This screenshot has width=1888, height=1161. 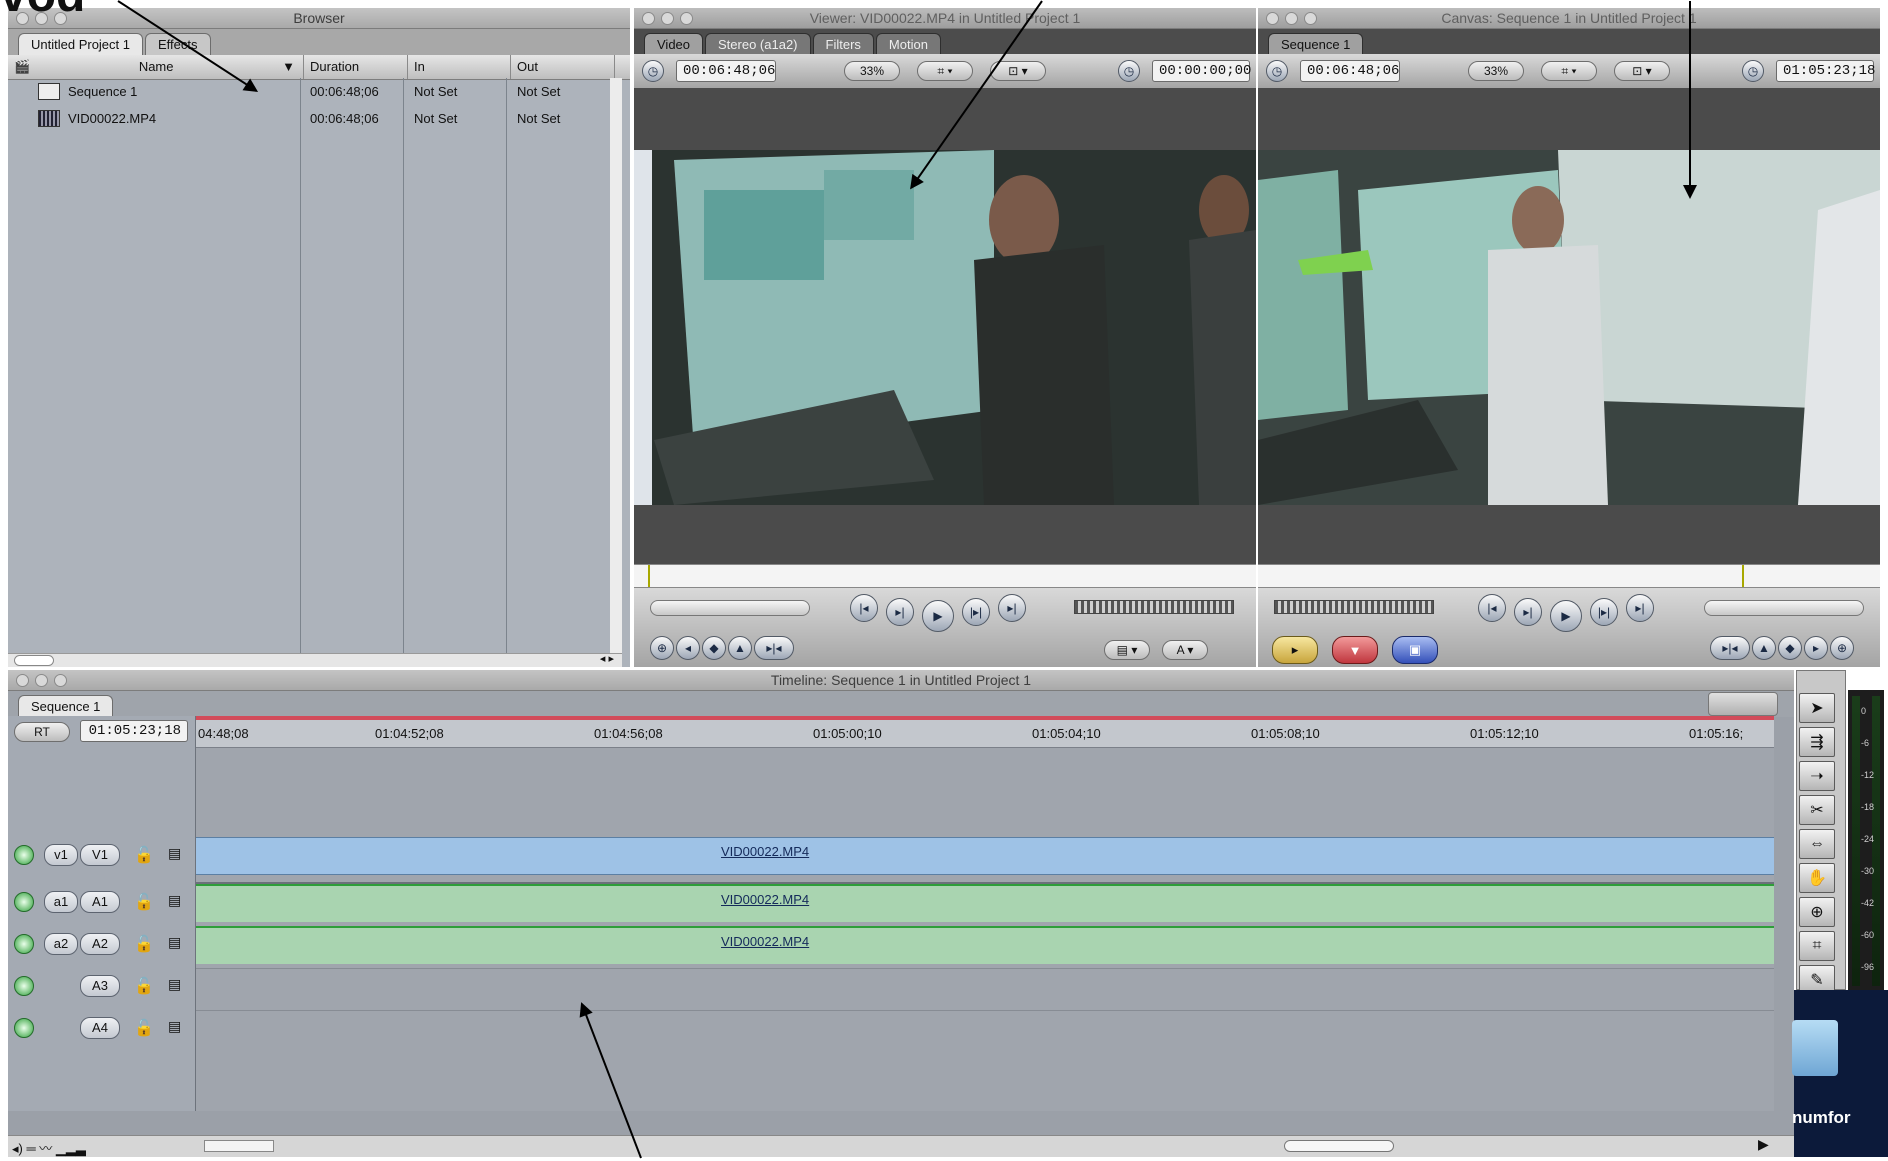 I want to click on track-select-tool-icon: ⇶, so click(x=1817, y=742).